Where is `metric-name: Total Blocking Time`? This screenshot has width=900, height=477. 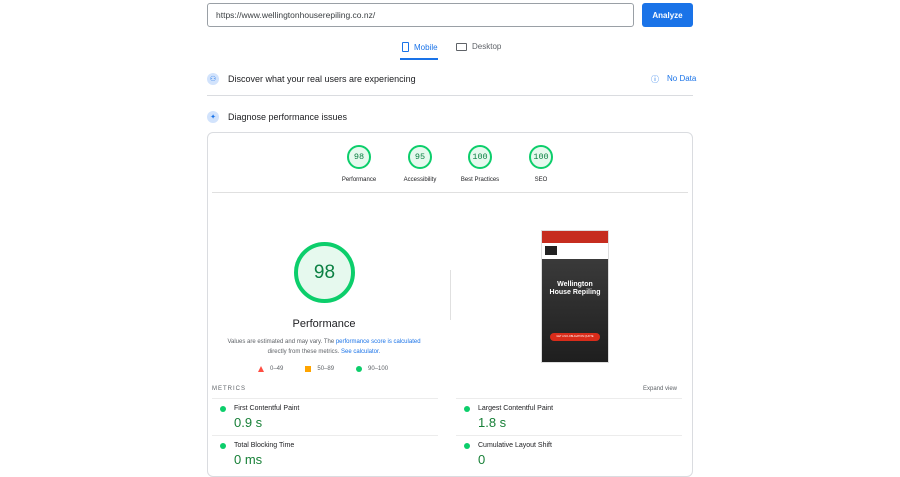
metric-name: Total Blocking Time is located at coordinates (264, 445).